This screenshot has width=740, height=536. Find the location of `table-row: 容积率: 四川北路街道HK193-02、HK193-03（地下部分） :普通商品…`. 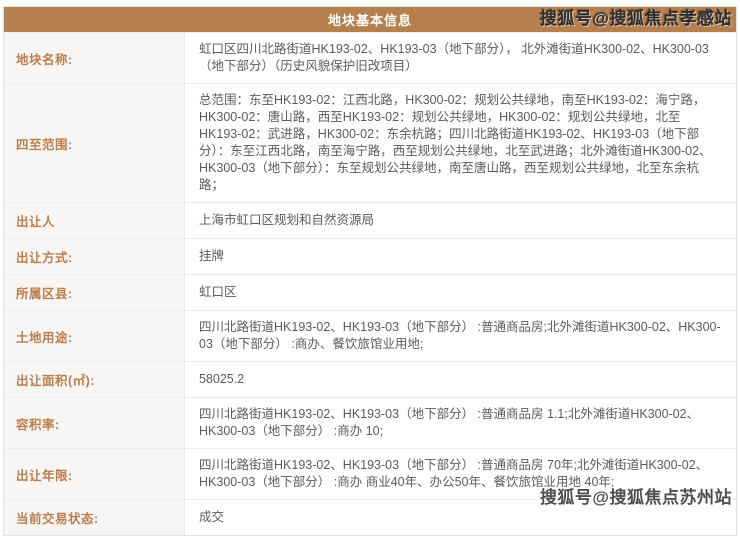

table-row: 容积率: 四川北路街道HK193-02、HK193-03（地下部分） :普通商品… is located at coordinates (370, 422).